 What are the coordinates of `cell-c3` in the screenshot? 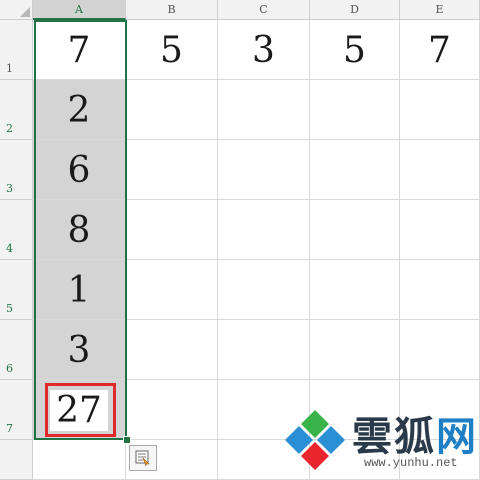 It's located at (264, 170).